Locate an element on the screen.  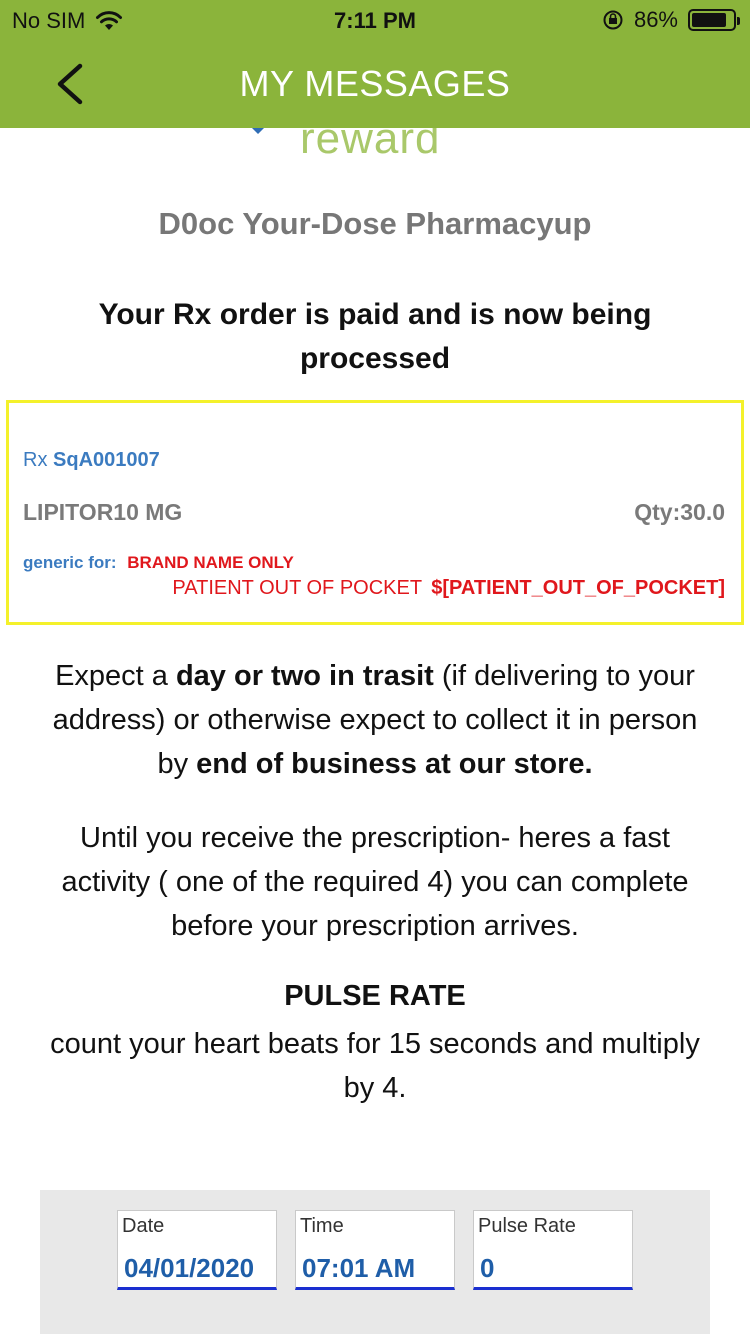
battery-icon is located at coordinates (714, 20).